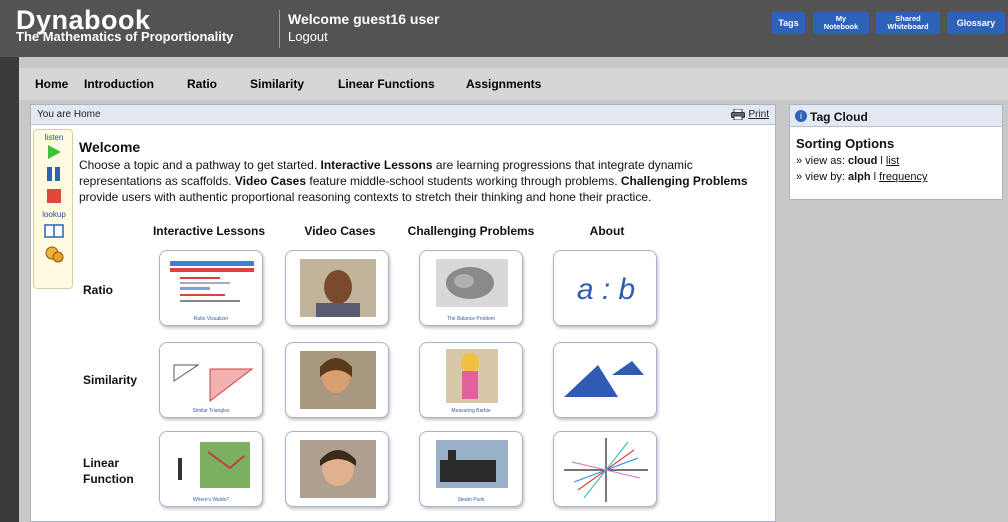  Describe the element at coordinates (472, 464) in the screenshot. I see `steam-punk-thumbnail` at that location.